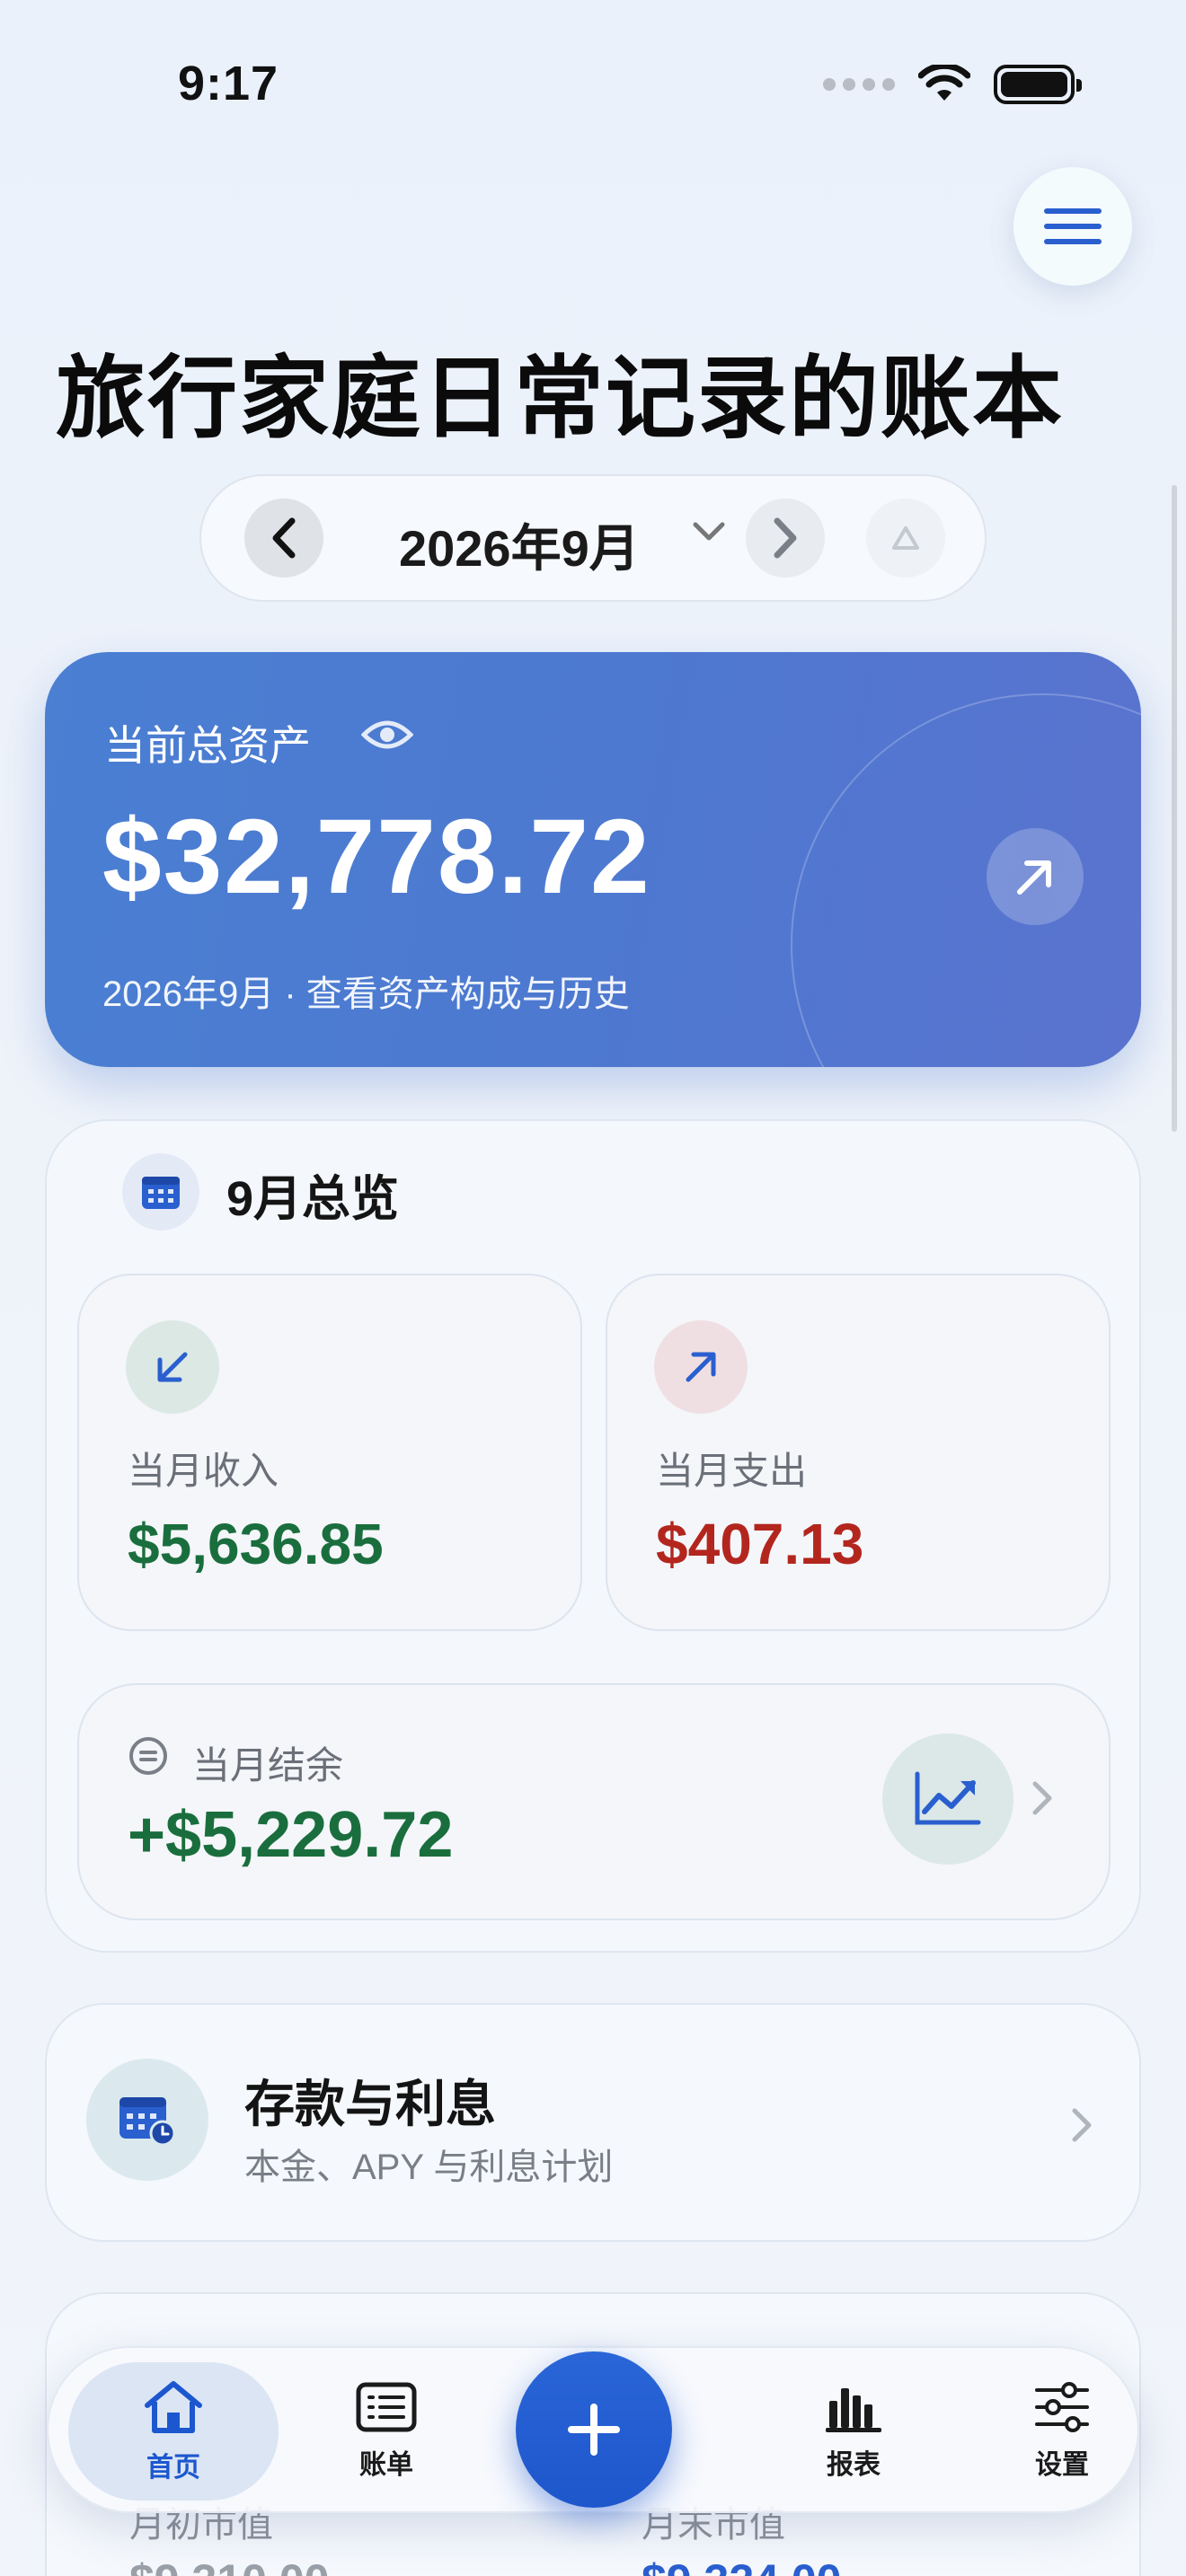 The height and width of the screenshot is (2576, 1186). I want to click on tab-reports: 报表, so click(853, 2431).